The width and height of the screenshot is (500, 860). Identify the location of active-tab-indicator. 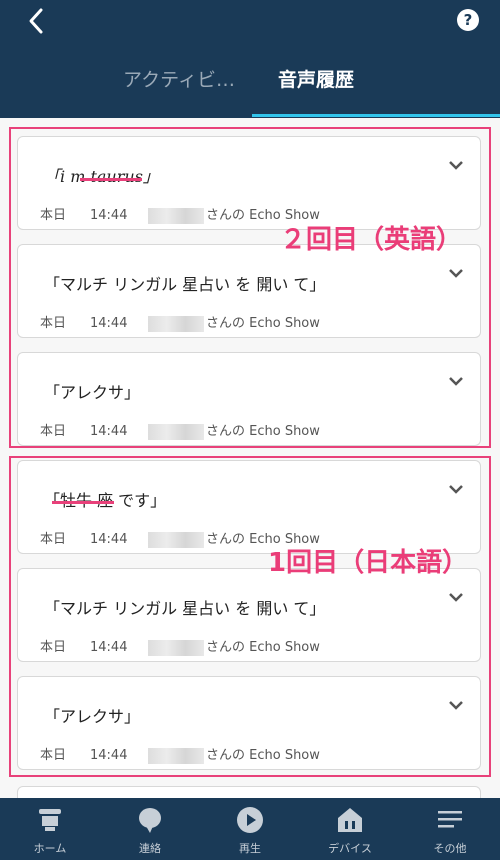
(376, 115).